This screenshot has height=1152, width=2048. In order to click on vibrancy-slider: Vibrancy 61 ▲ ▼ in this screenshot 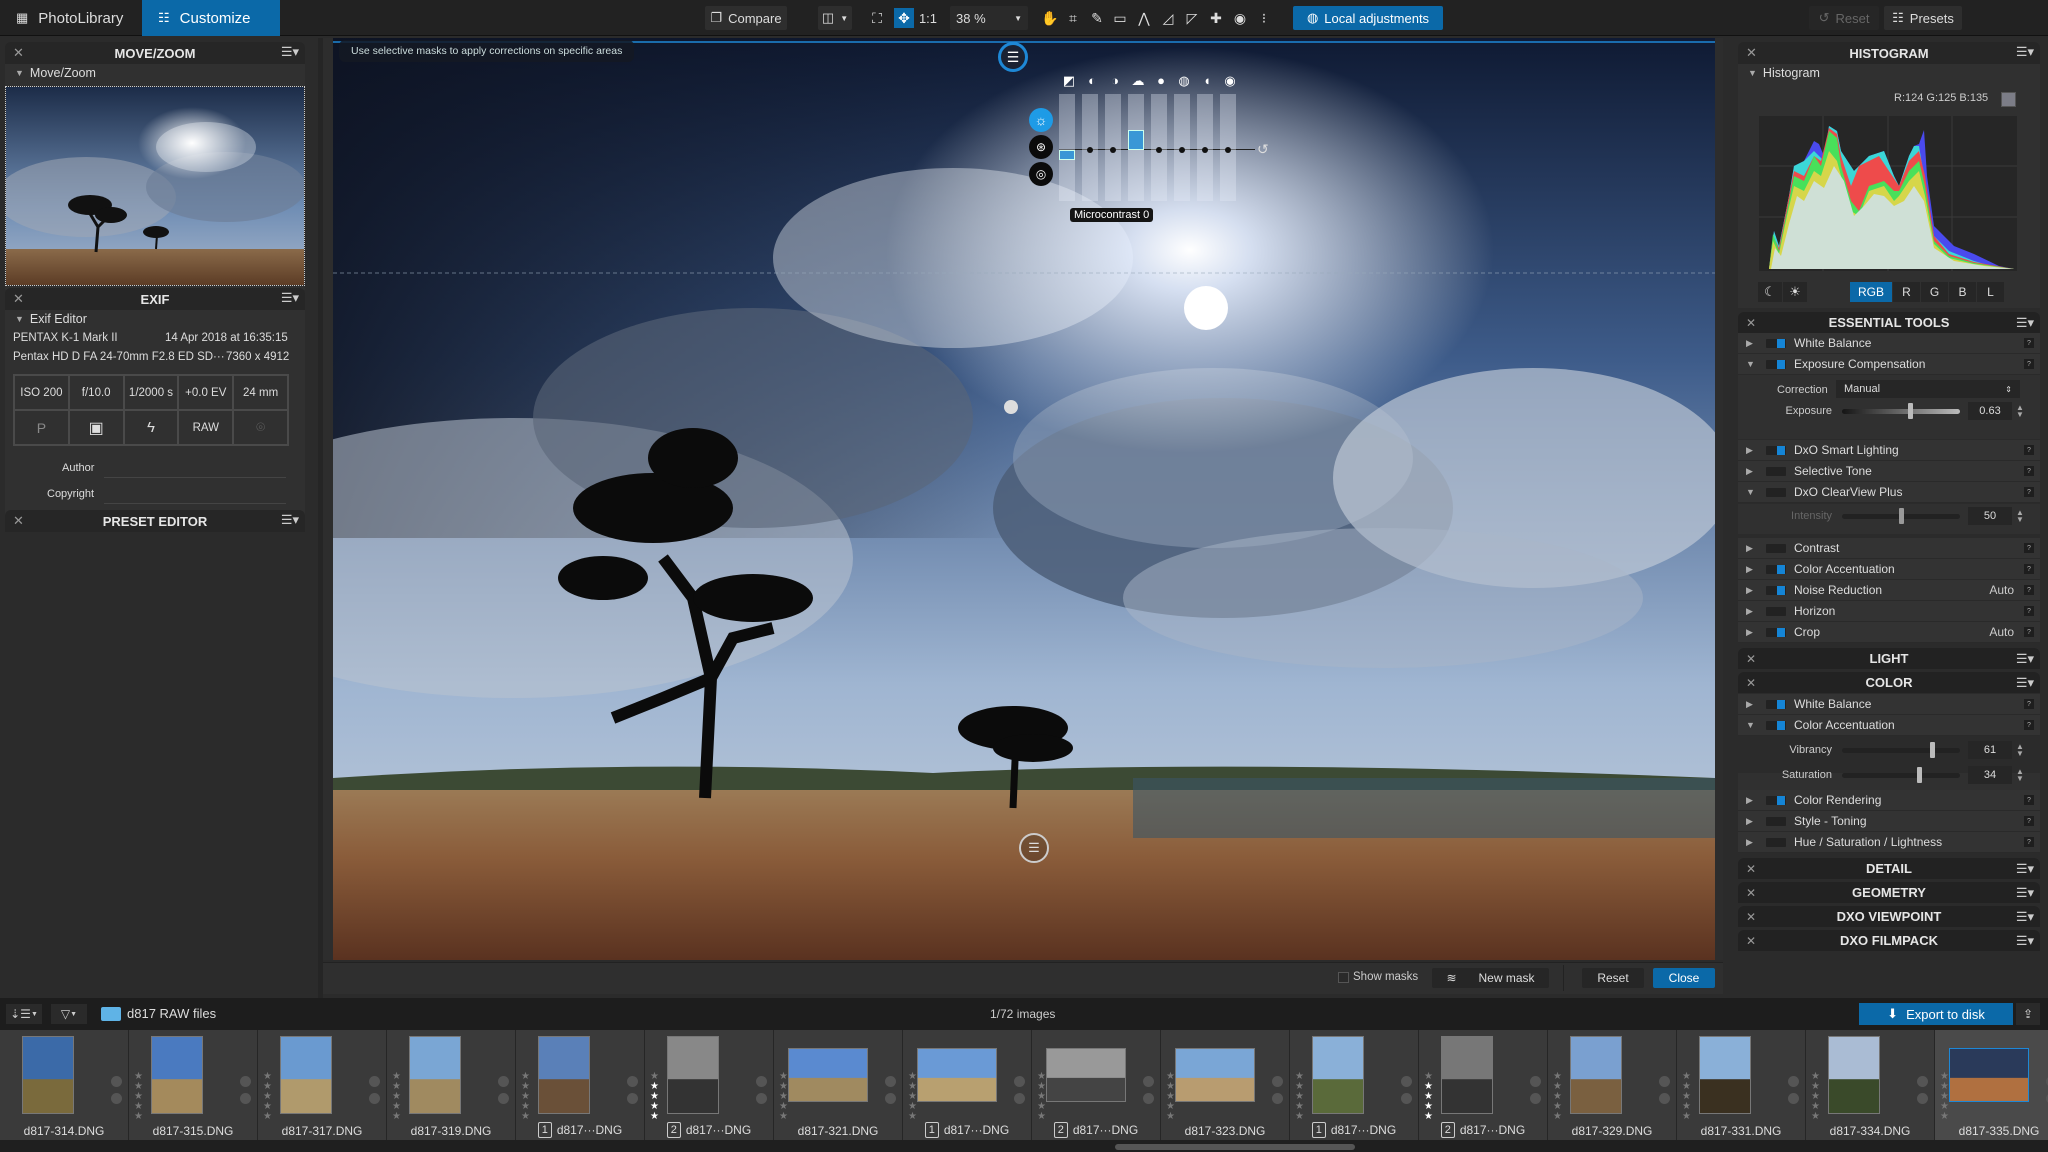, I will do `click(1888, 750)`.